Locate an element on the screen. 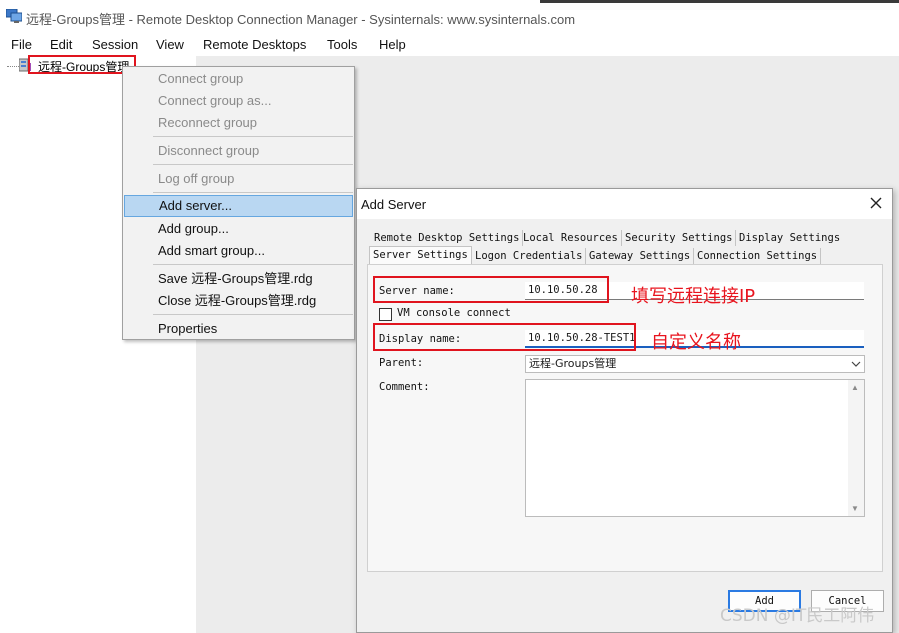 This screenshot has width=899, height=633. rdcman-app-icon is located at coordinates (14, 16).